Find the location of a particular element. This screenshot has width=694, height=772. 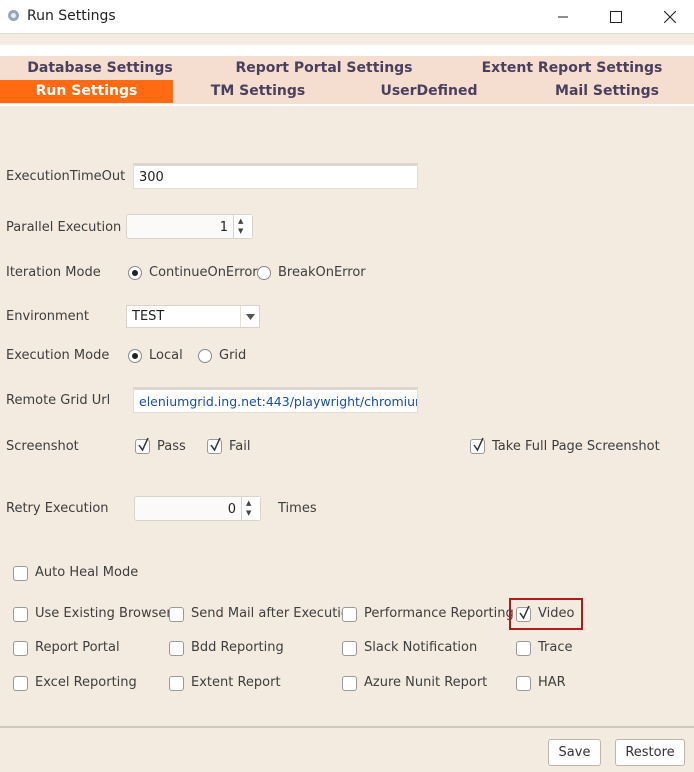

save-button: Save is located at coordinates (574, 752).